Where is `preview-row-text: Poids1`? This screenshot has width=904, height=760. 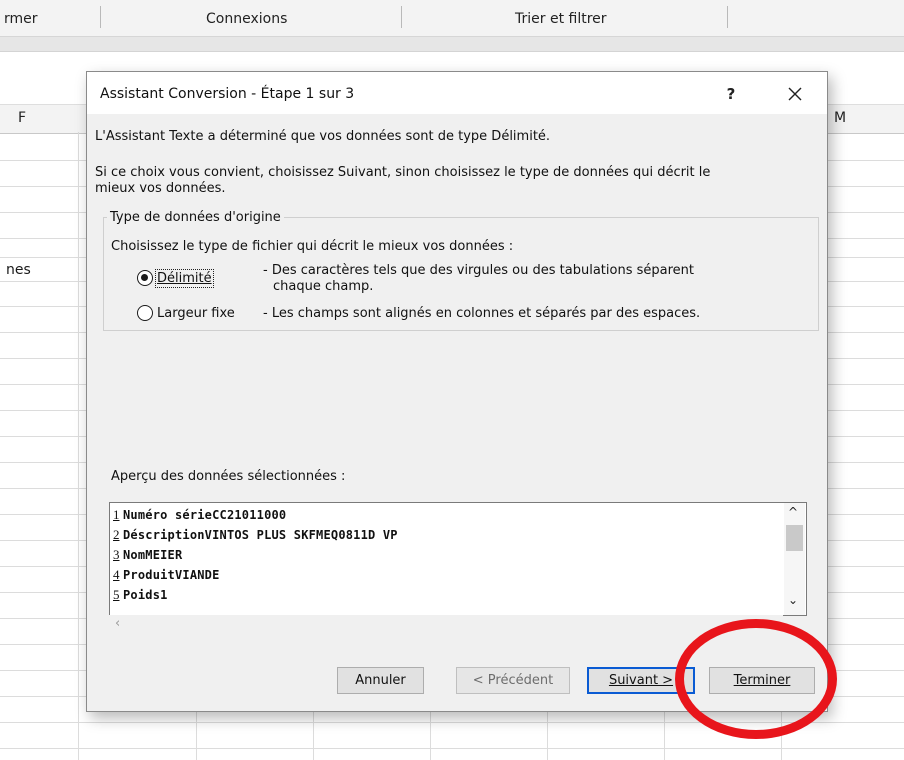
preview-row-text: Poids1 is located at coordinates (145, 595).